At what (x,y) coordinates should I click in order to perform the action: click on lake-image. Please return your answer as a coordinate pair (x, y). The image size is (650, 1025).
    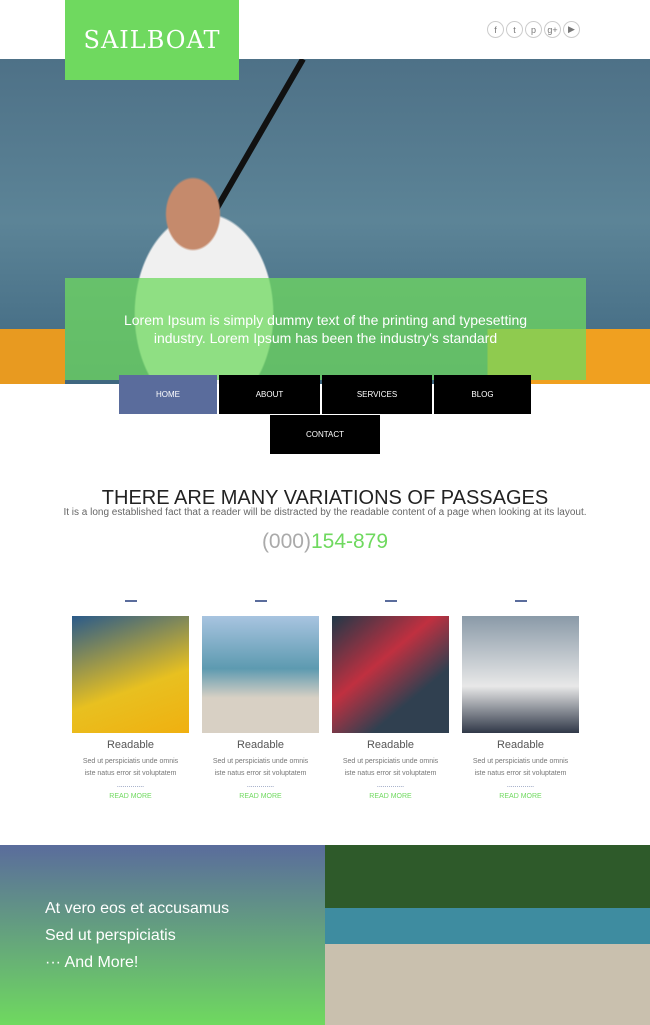
    Looking at the image, I should click on (487, 935).